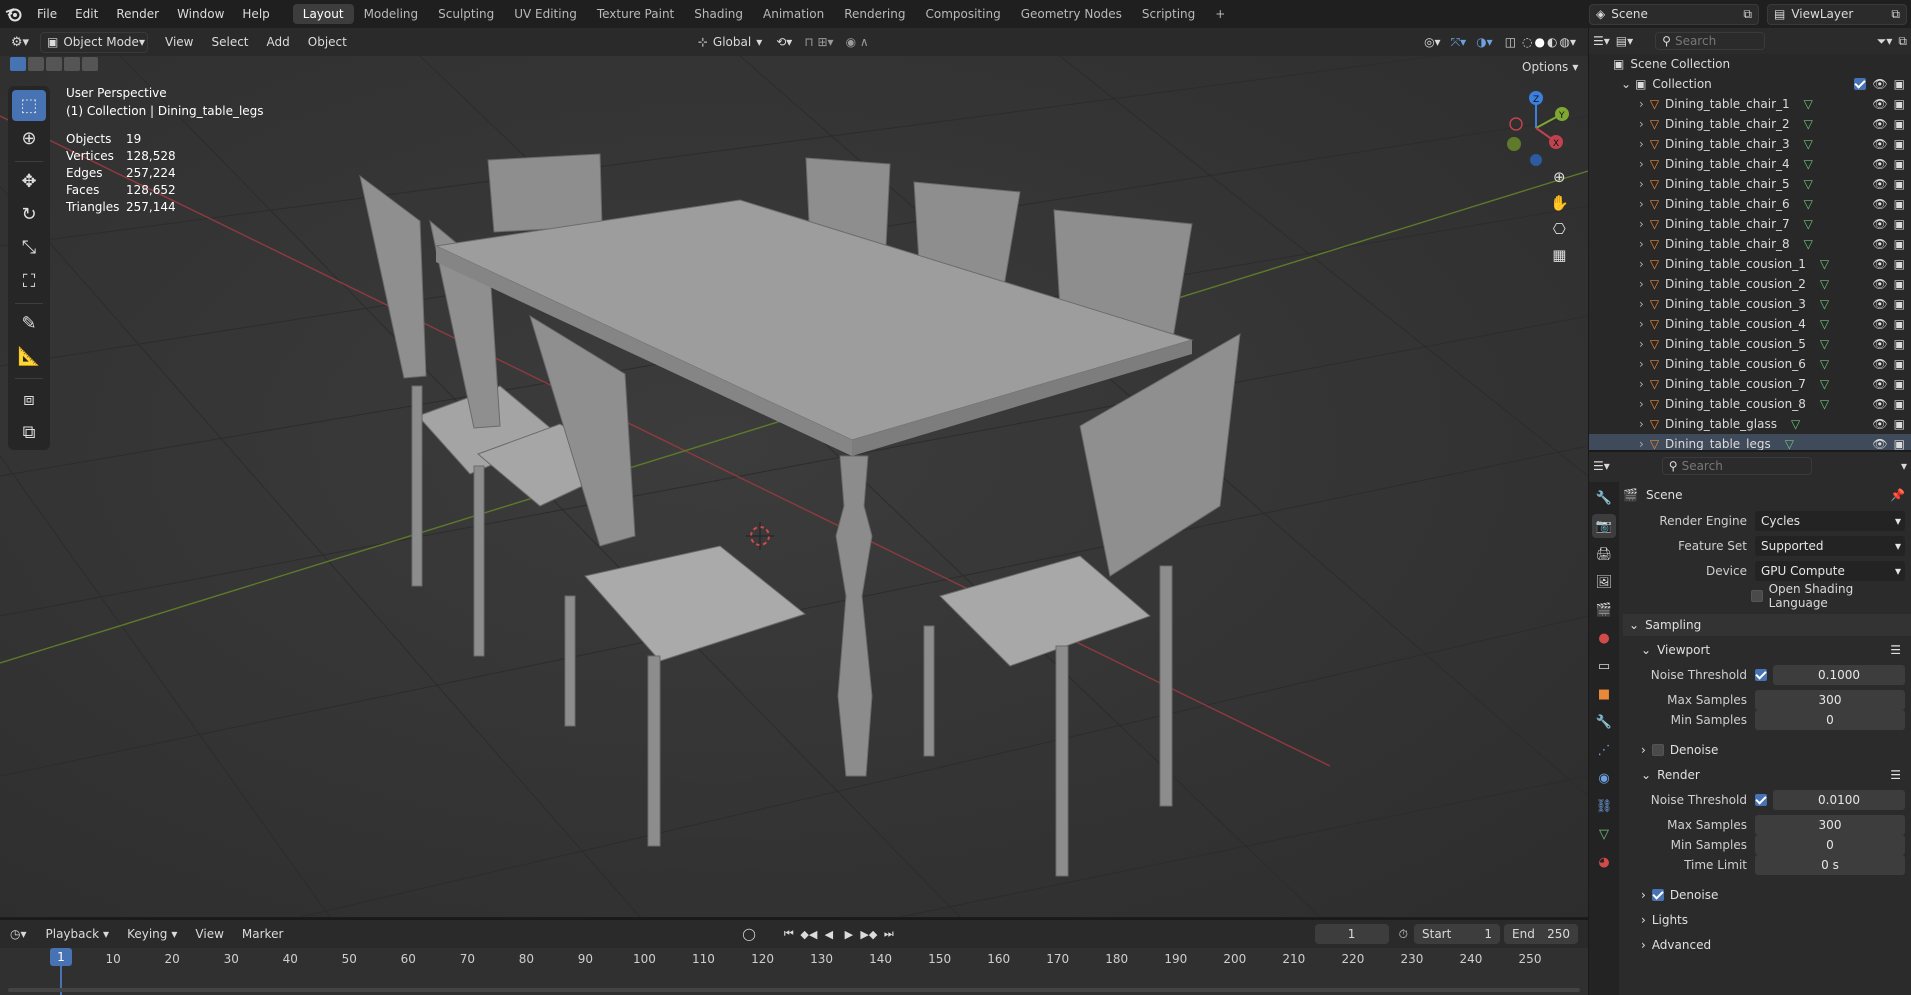 This screenshot has height=995, width=1911. What do you see at coordinates (1552, 42) in the screenshot?
I see `shading-material-icon: ◐` at bounding box center [1552, 42].